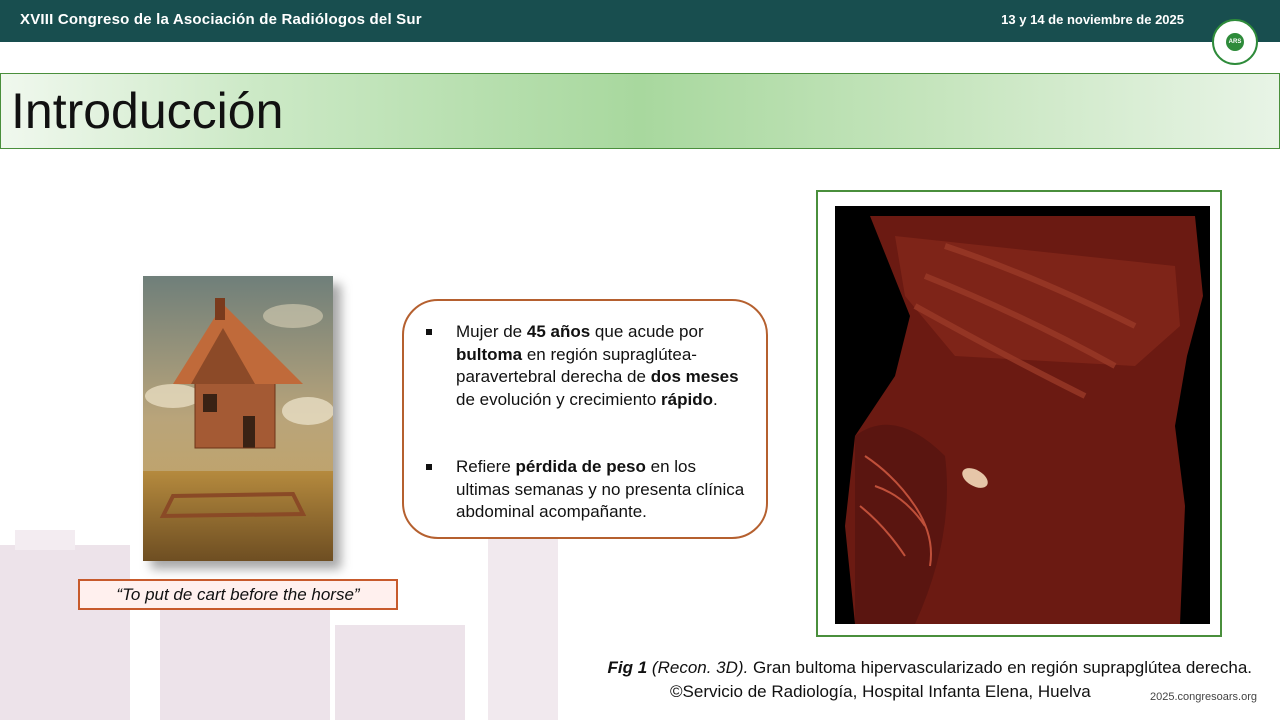  Describe the element at coordinates (698, 667) in the screenshot. I see `caption-method: (Recon. 3D).` at that location.